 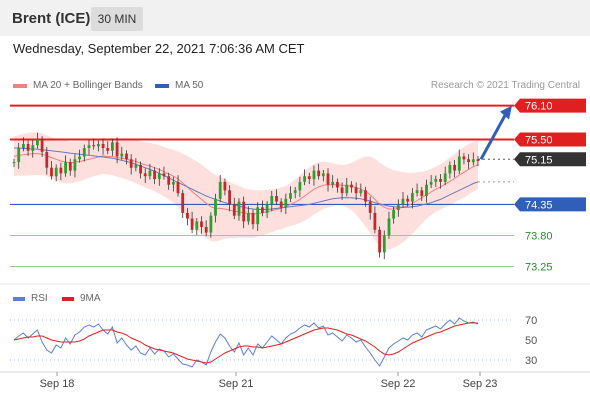 I want to click on x-tick-label: Sep 21, so click(x=236, y=384).